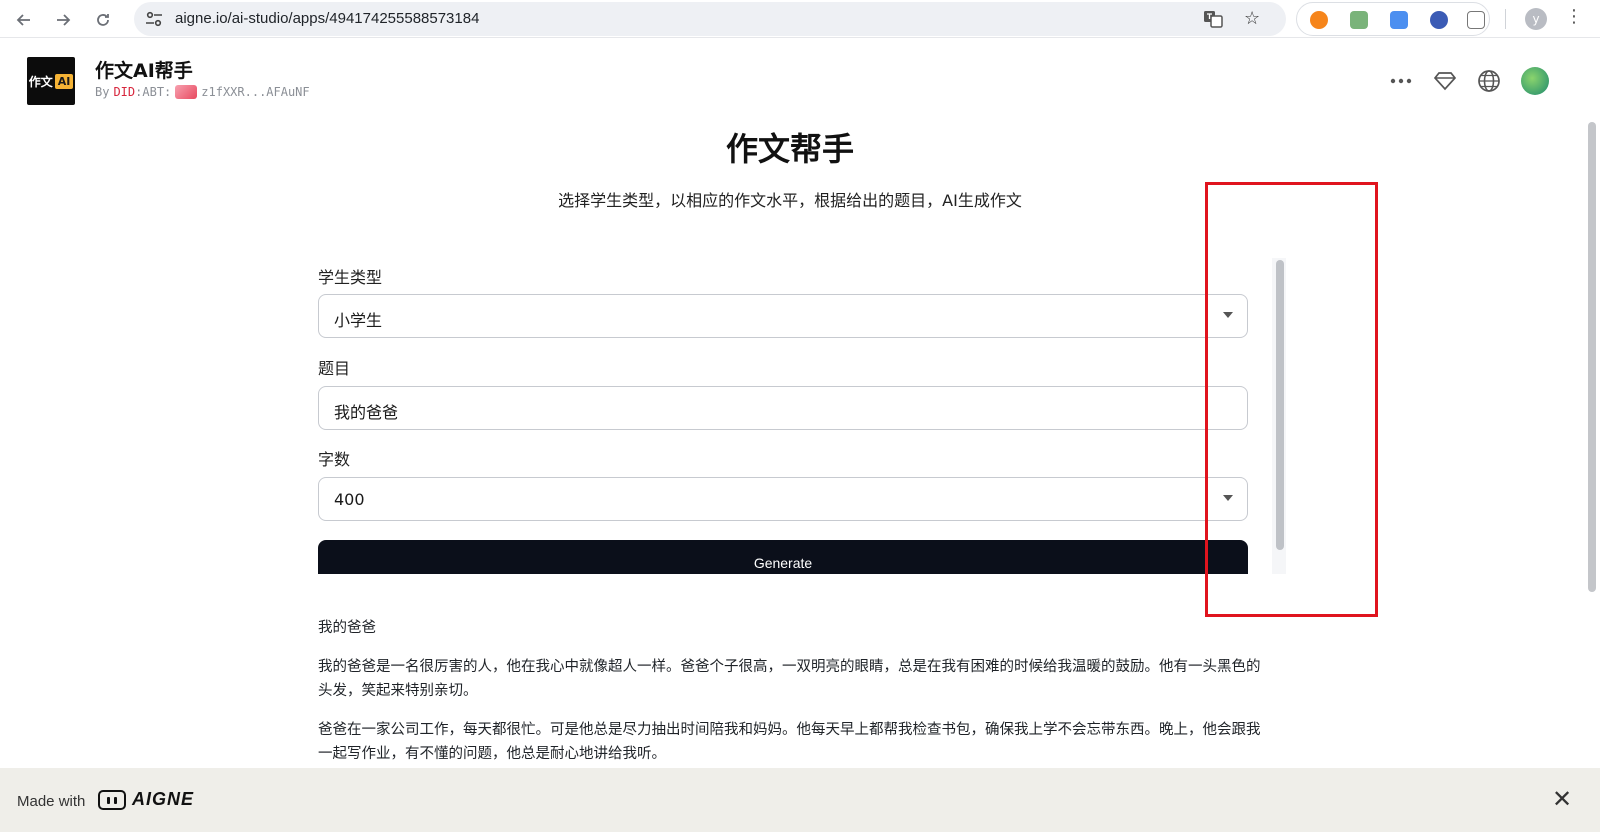  What do you see at coordinates (349, 499) in the screenshot?
I see `word-count-value: 400` at bounding box center [349, 499].